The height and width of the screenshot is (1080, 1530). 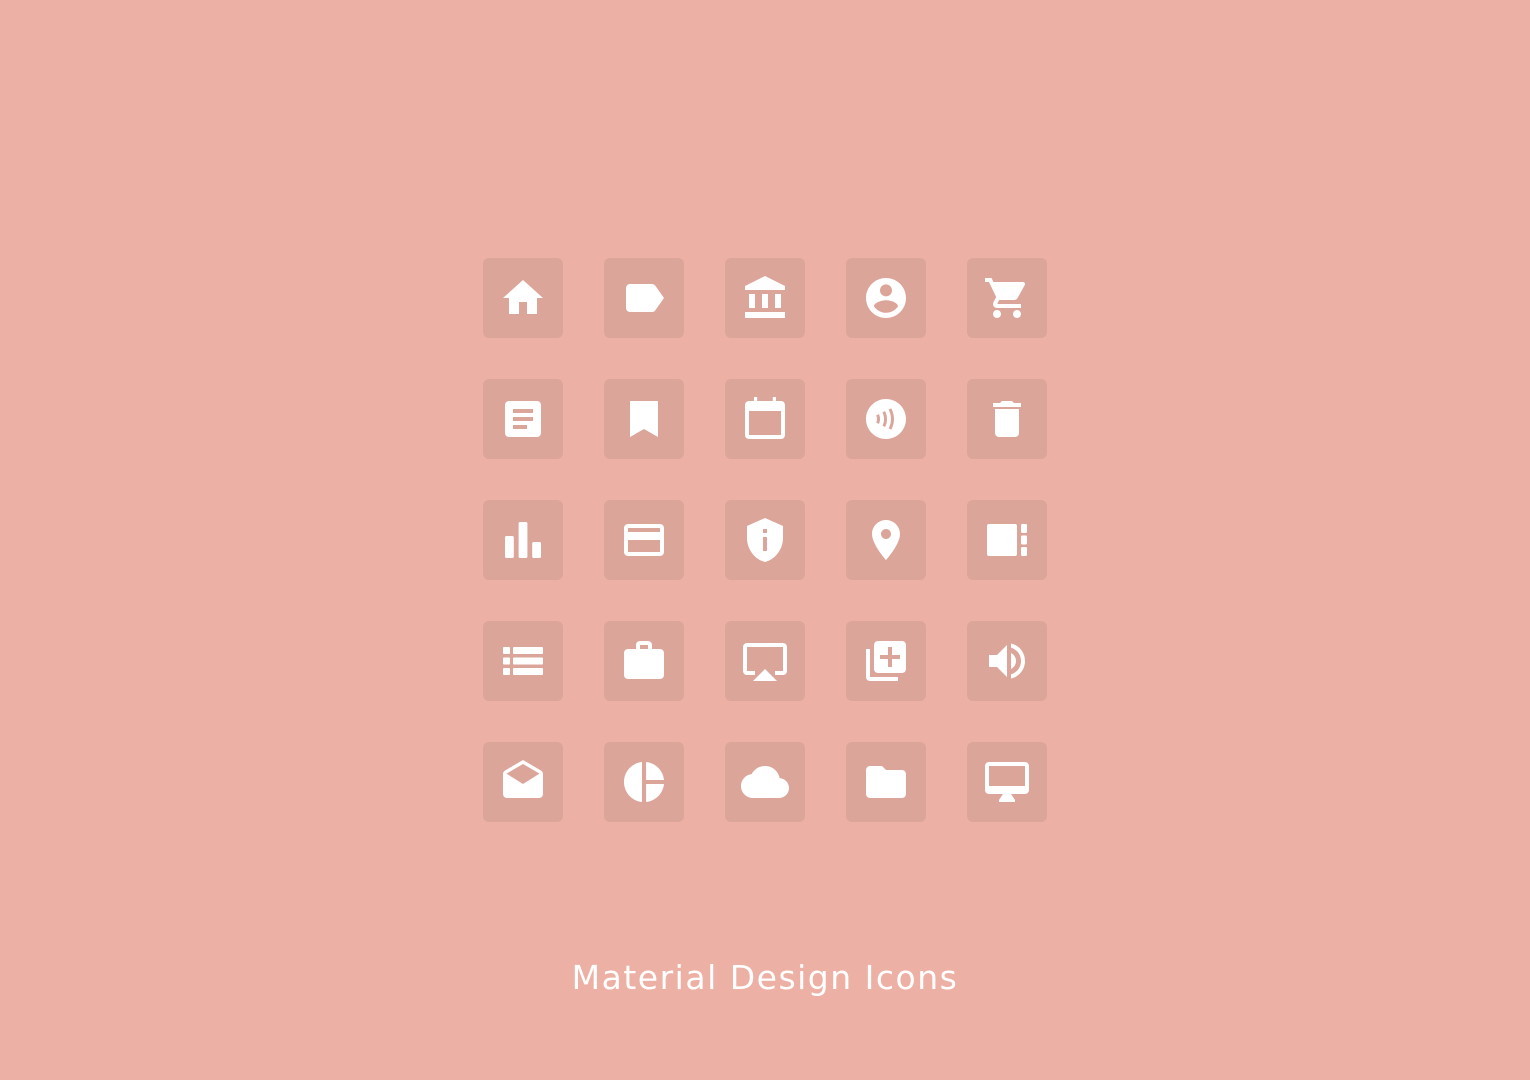 I want to click on icon-tile-view-sidebar, so click(x=1007, y=540).